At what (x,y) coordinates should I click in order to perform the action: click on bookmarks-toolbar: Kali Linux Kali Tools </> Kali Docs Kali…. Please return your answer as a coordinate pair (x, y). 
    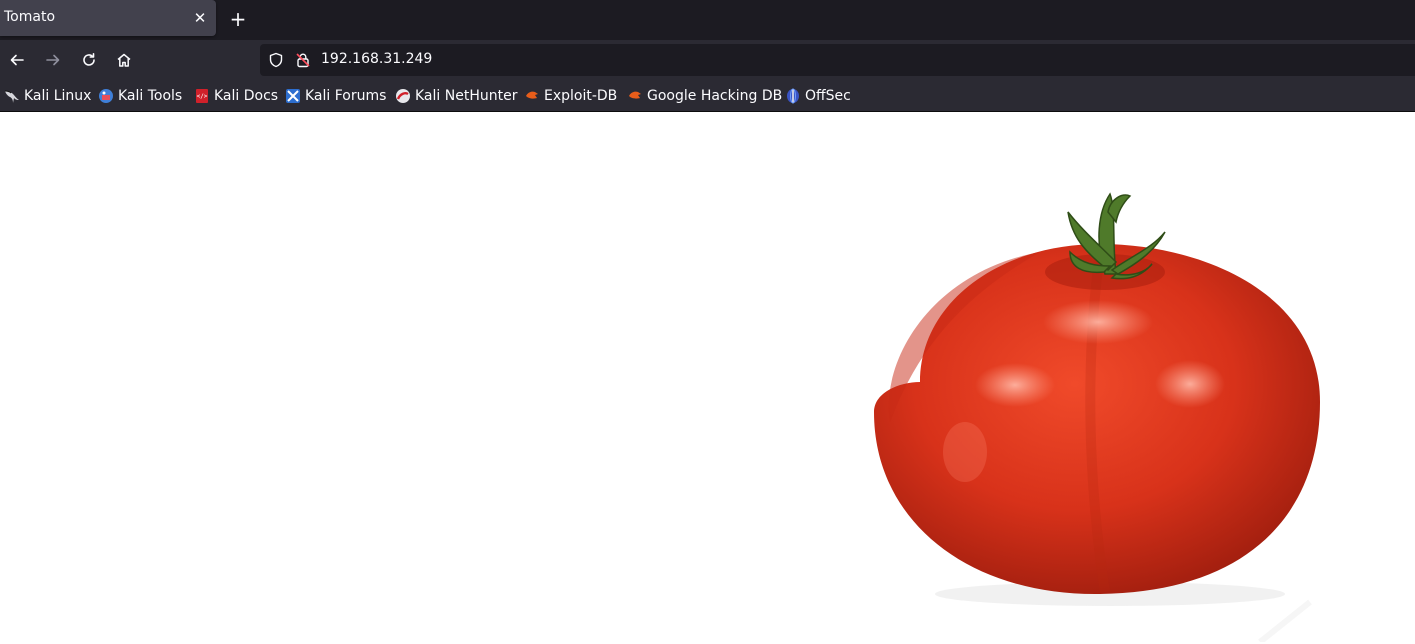
    Looking at the image, I should click on (707, 96).